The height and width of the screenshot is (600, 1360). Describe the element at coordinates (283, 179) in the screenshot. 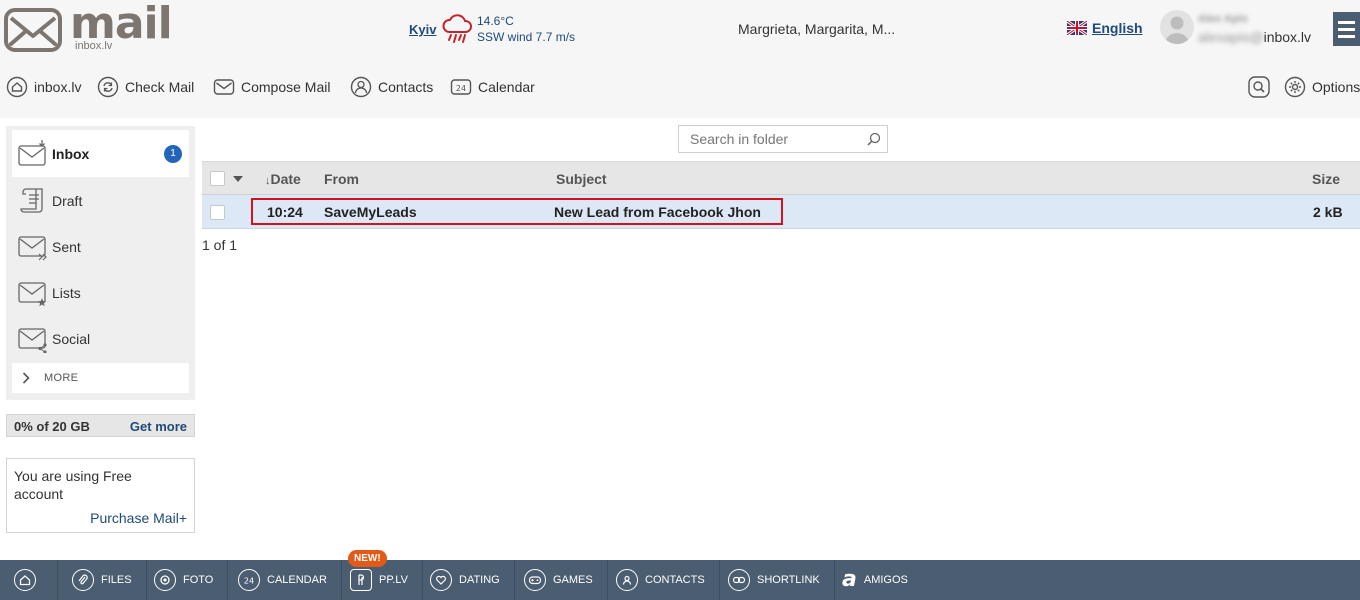

I see `column-date: ↓Date` at that location.